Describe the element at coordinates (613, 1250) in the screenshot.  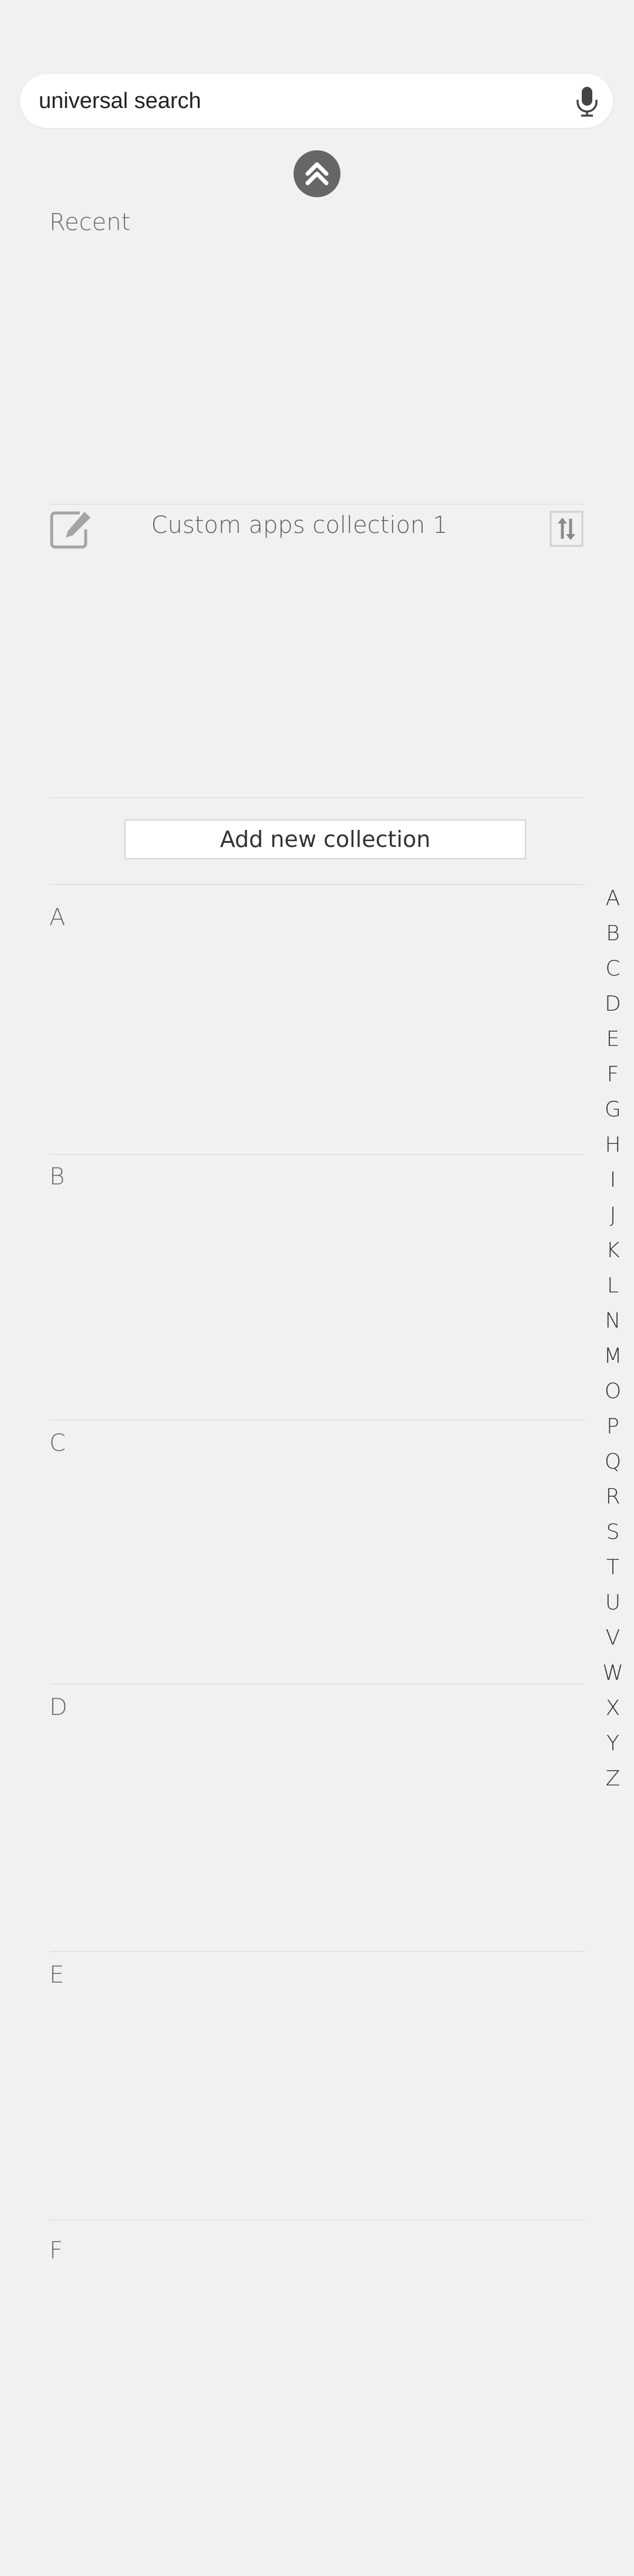
I see `index-letter: K` at that location.